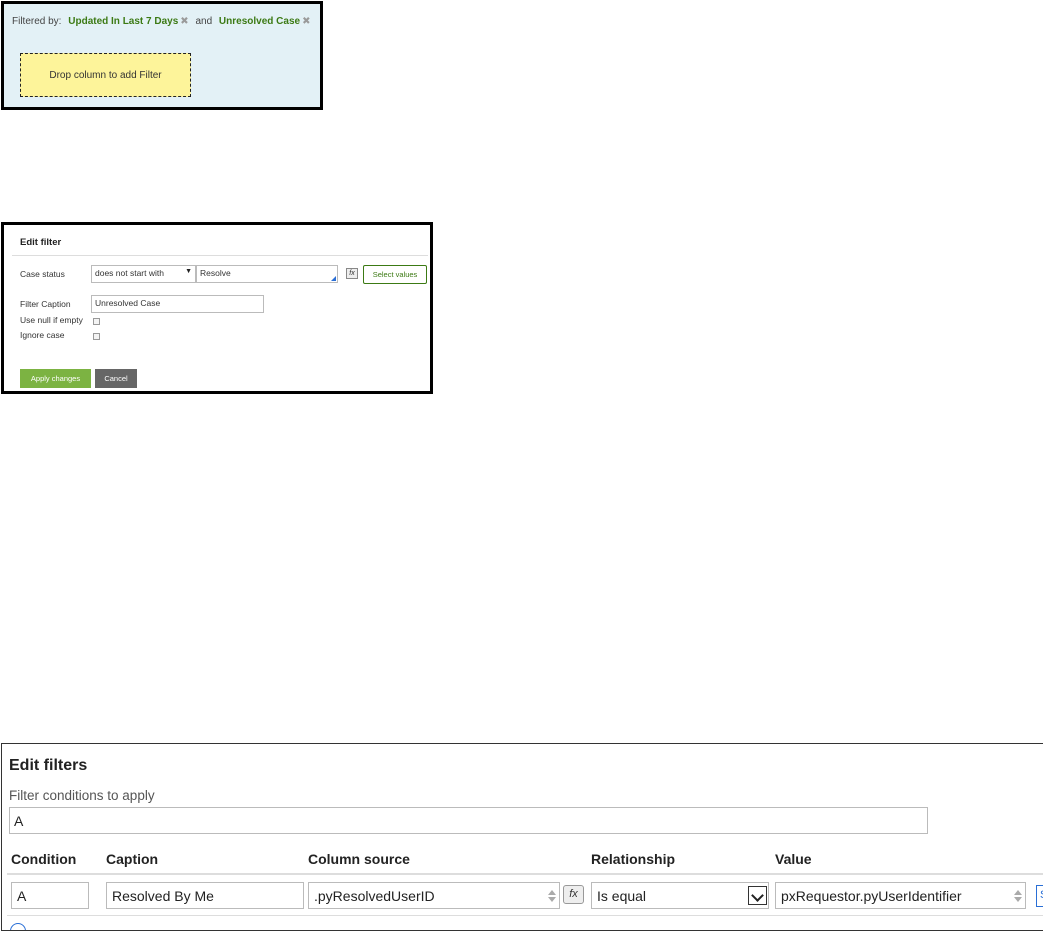 This screenshot has width=1044, height=932. Describe the element at coordinates (96, 321) in the screenshot. I see `use-null-checkbox` at that location.